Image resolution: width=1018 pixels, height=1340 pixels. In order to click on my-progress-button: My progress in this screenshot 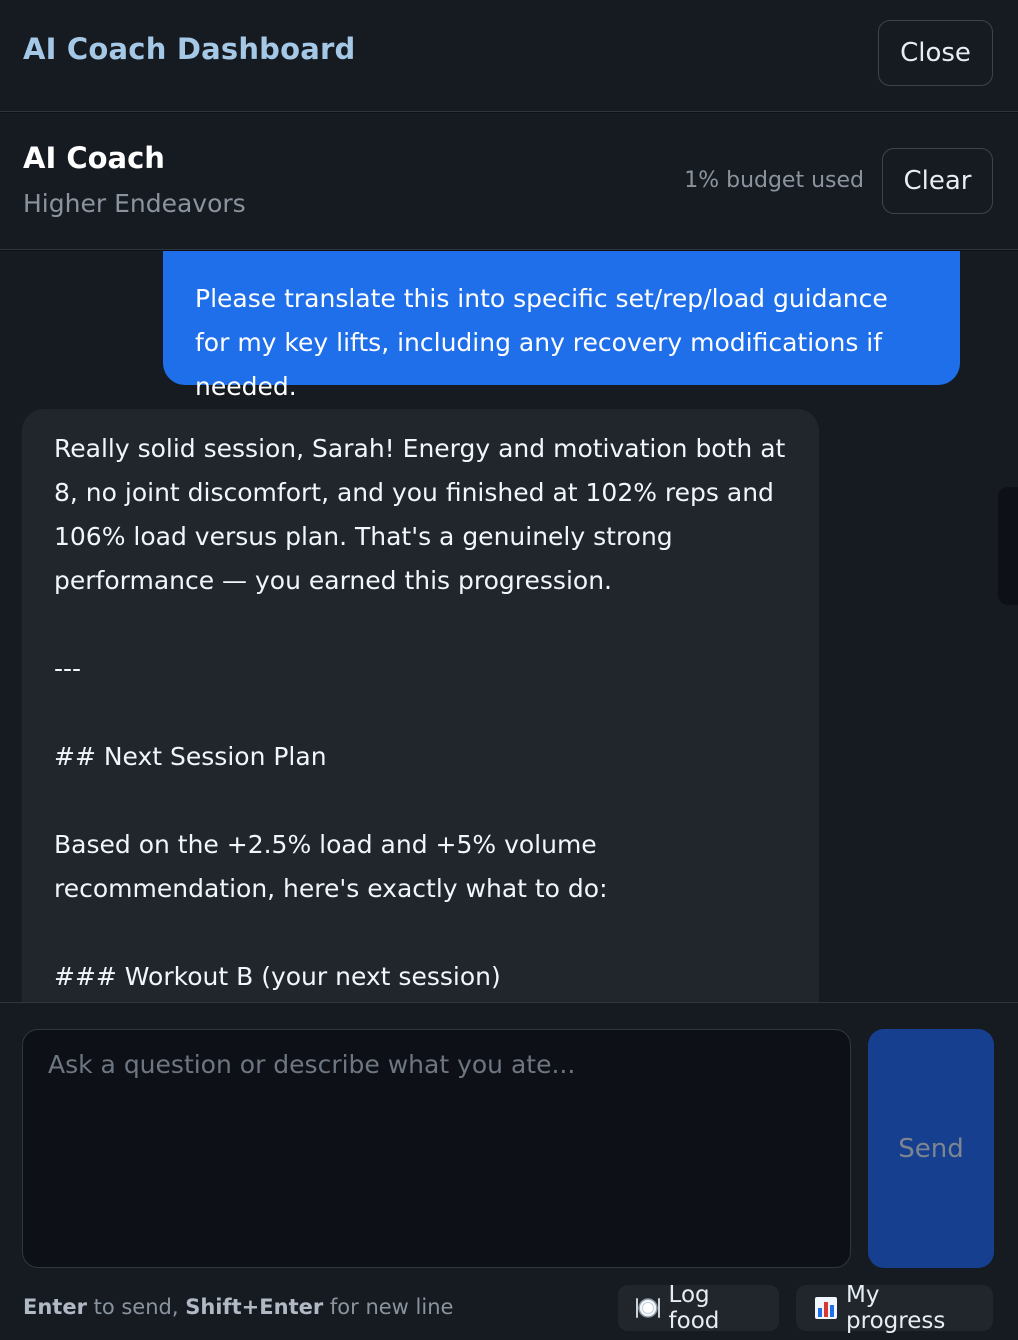, I will do `click(894, 1308)`.